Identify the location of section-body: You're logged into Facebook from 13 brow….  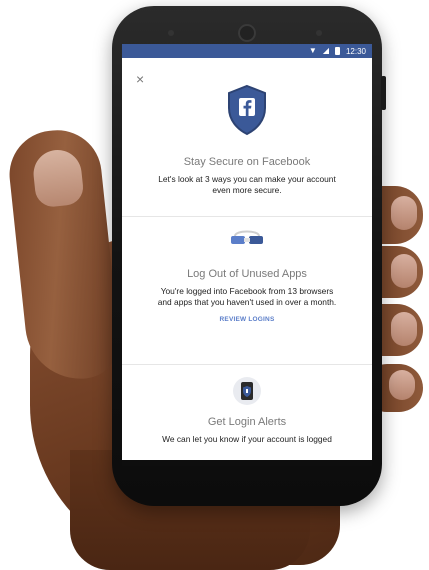
(247, 296).